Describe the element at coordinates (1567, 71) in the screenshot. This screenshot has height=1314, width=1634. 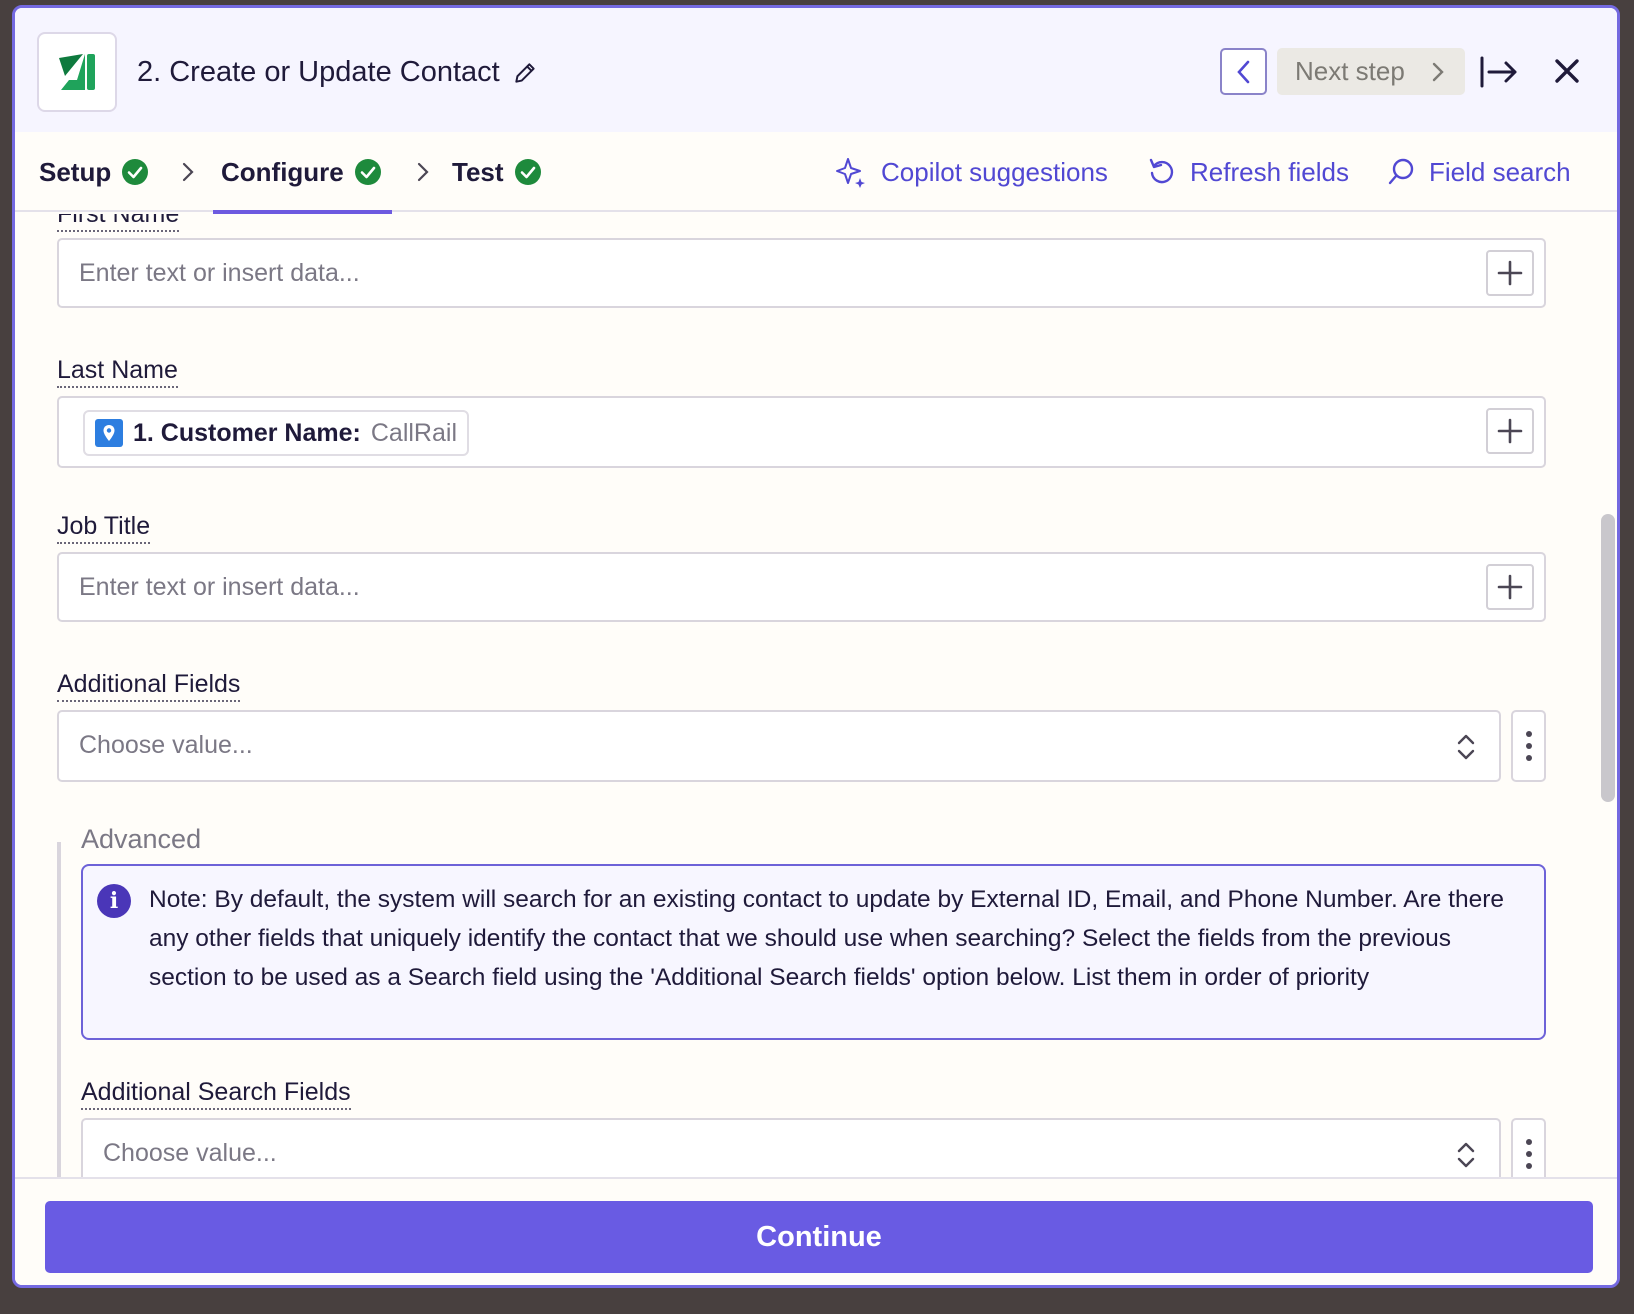
I see `close-icon` at that location.